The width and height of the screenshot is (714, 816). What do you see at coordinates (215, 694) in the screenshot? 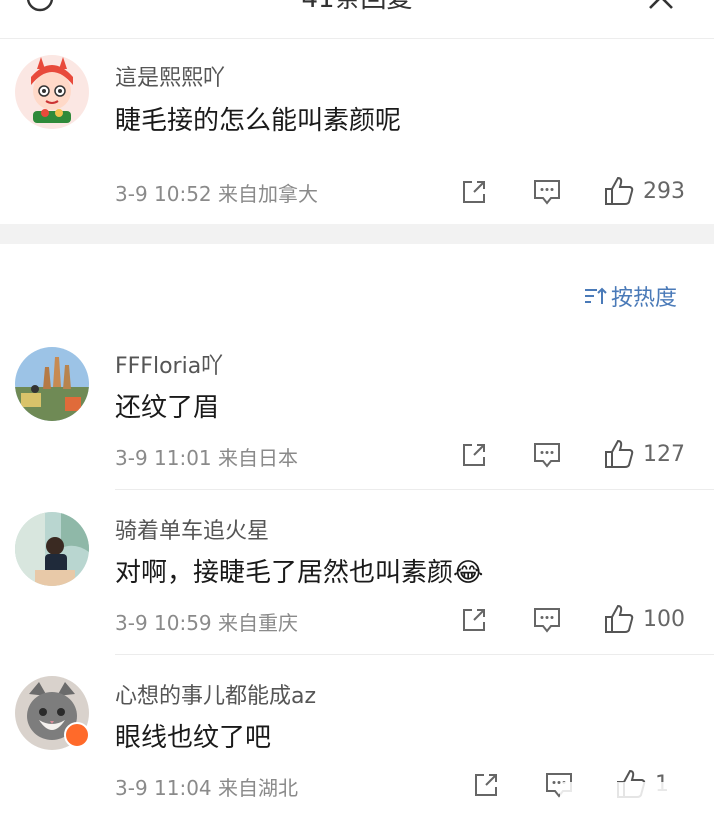
I see `comment-username: 心想的事儿都能成az` at bounding box center [215, 694].